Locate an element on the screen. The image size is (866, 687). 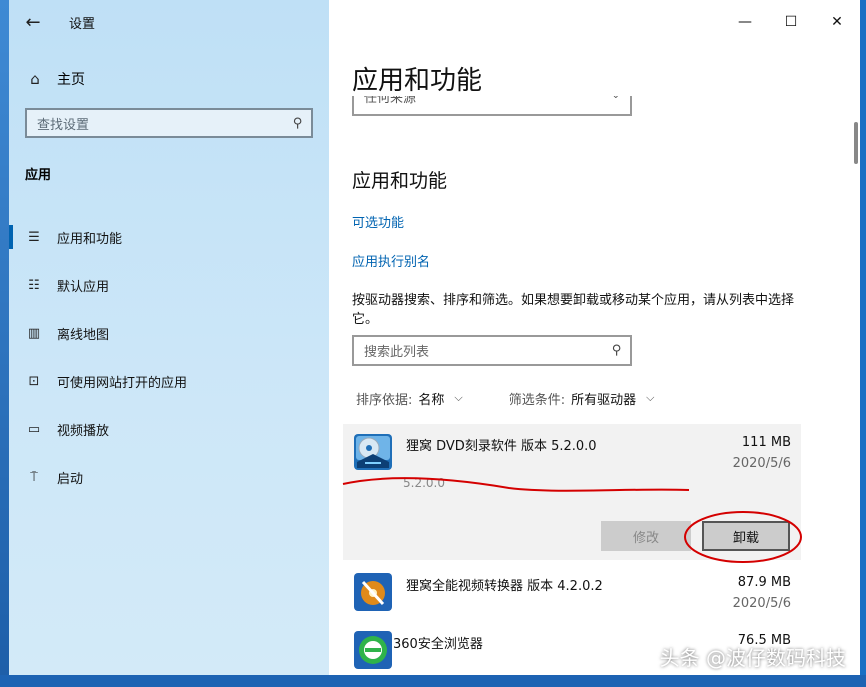
maximize-button: ☐ is located at coordinates (791, 22).